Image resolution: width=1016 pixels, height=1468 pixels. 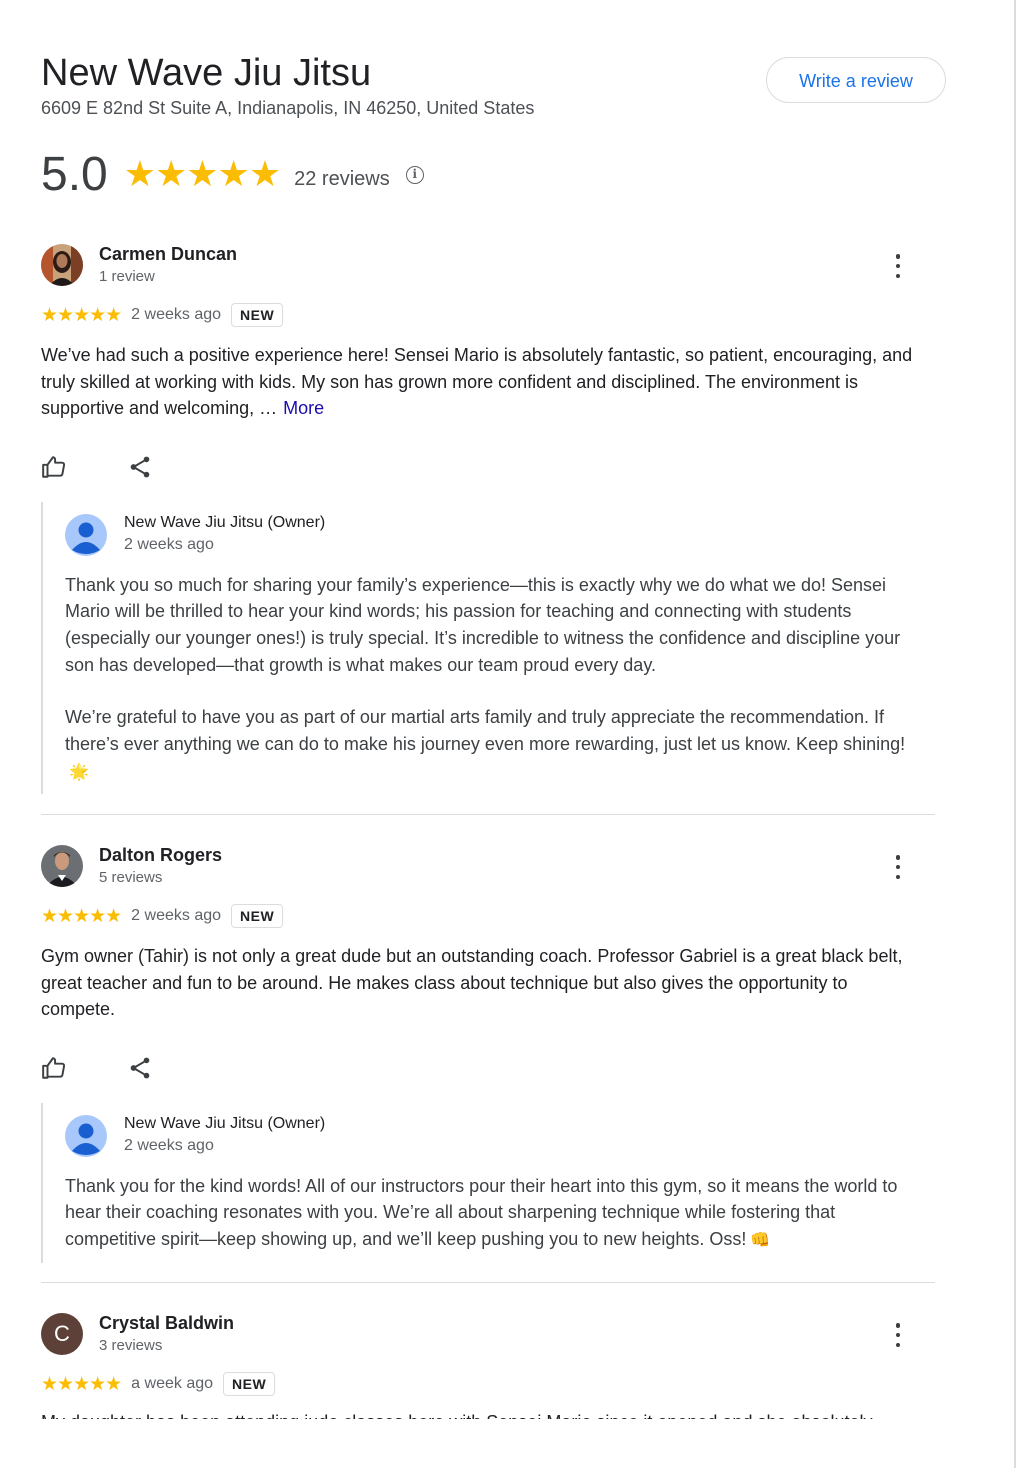 I want to click on review-date: a week ago, so click(x=172, y=1383).